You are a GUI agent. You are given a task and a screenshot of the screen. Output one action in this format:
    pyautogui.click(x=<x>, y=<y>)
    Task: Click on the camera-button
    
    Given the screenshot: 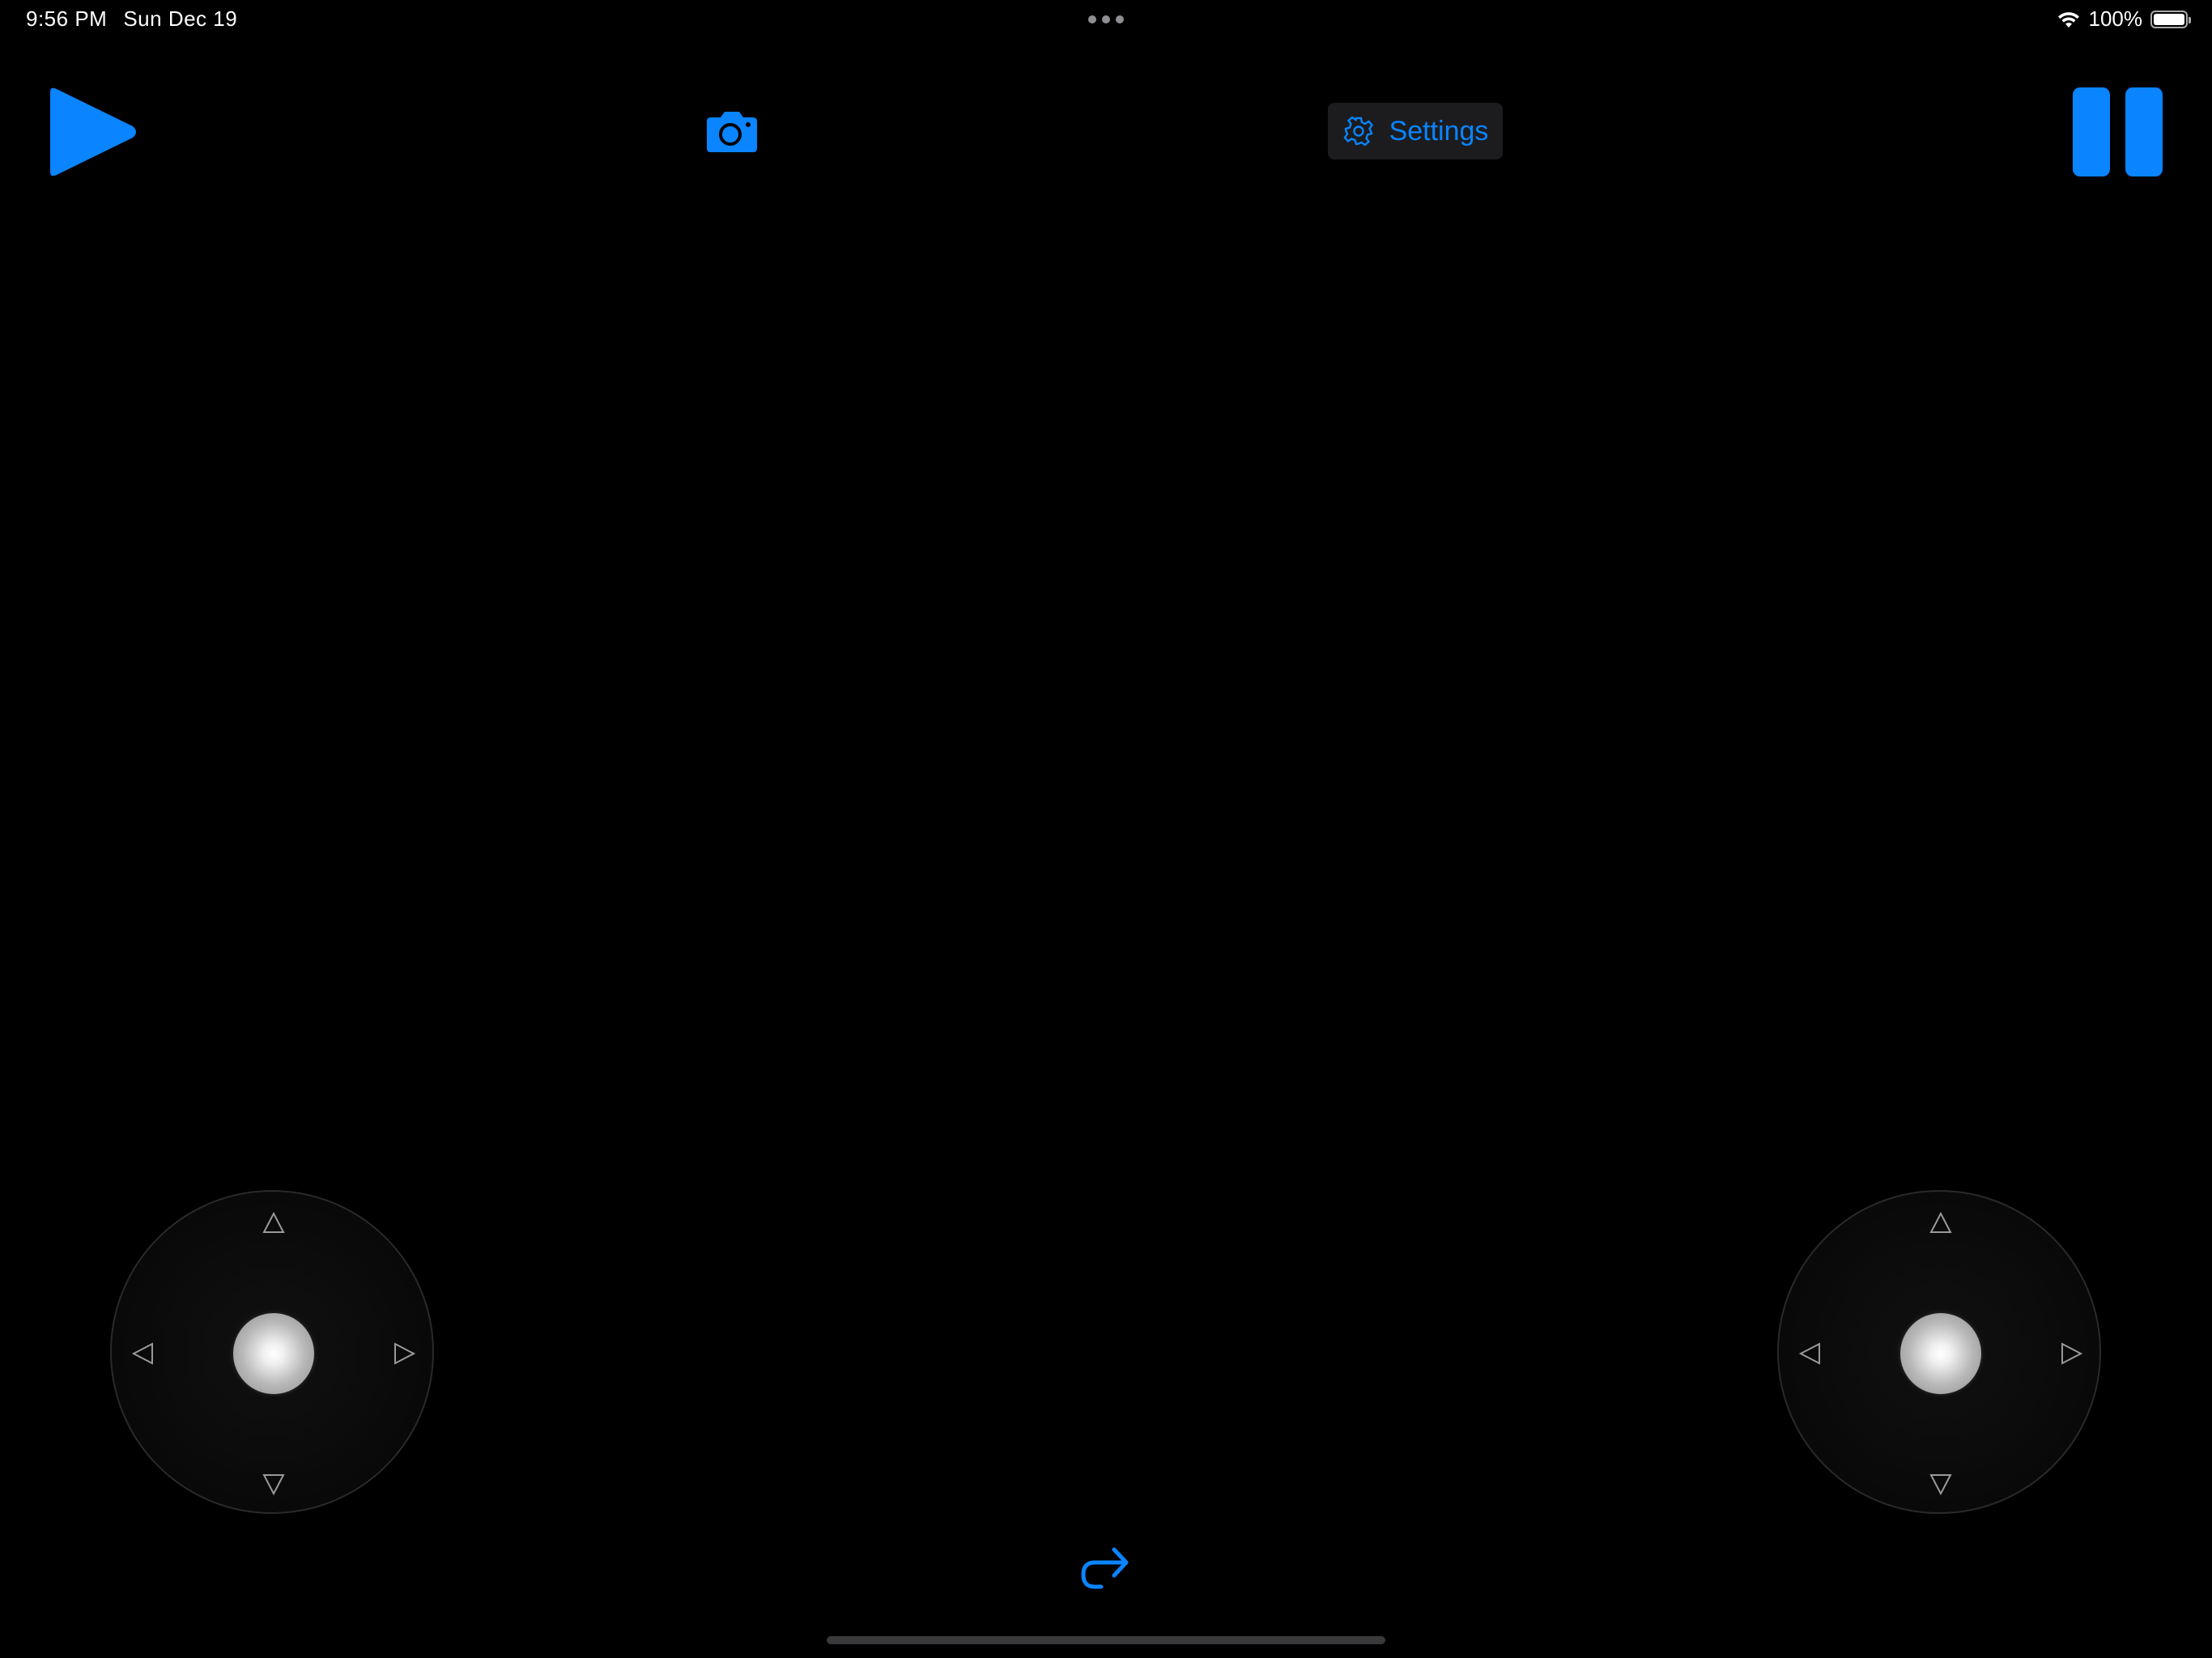 What is the action you would take?
    pyautogui.click(x=732, y=131)
    